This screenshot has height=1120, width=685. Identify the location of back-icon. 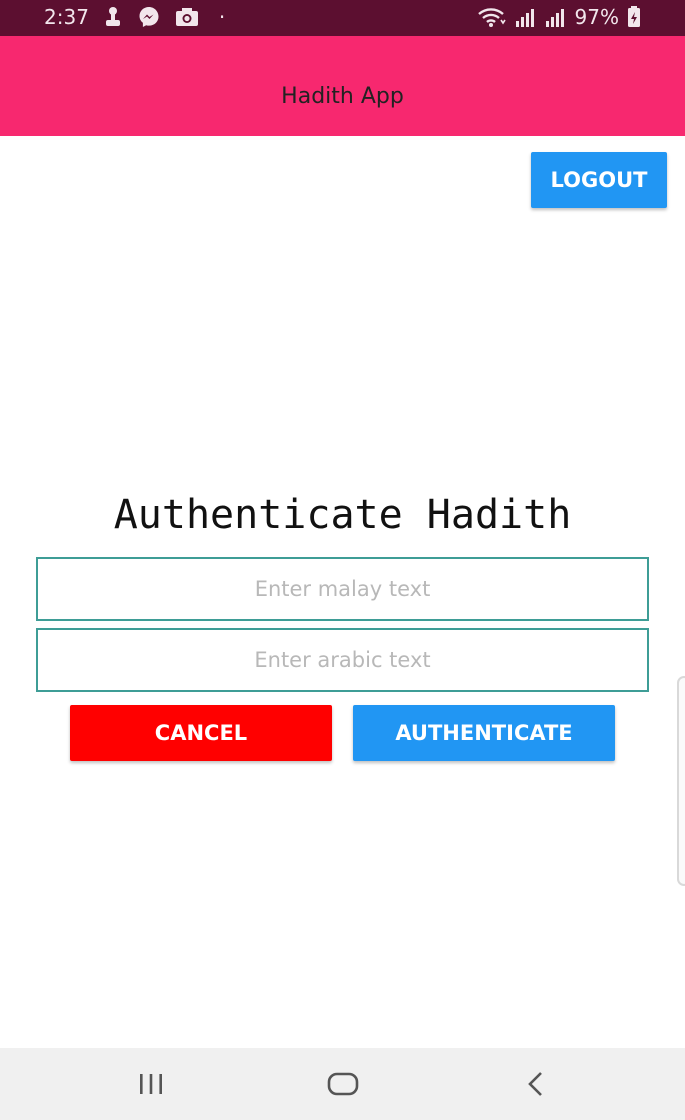
(536, 1084).